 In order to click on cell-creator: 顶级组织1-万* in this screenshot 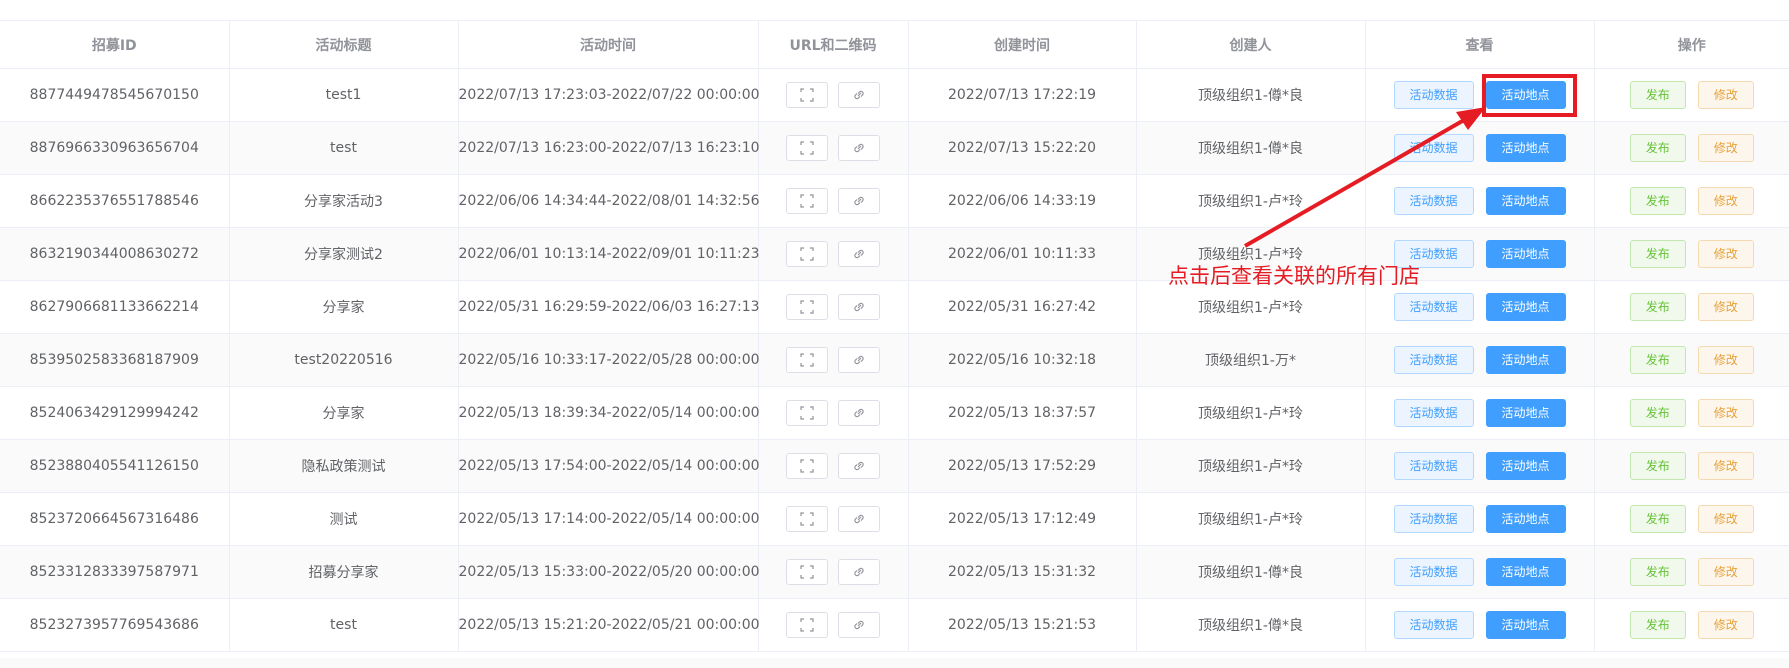, I will do `click(1251, 360)`.